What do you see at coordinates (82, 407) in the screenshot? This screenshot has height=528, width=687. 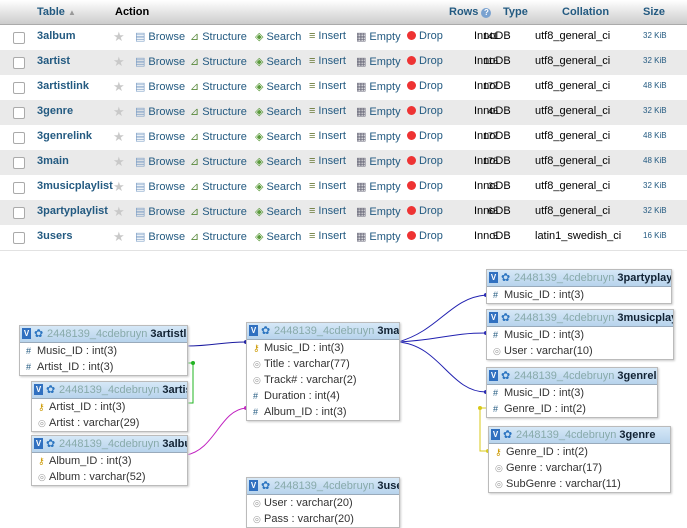 I see `field-row: ⚷ Artist_ID : int(3)` at bounding box center [82, 407].